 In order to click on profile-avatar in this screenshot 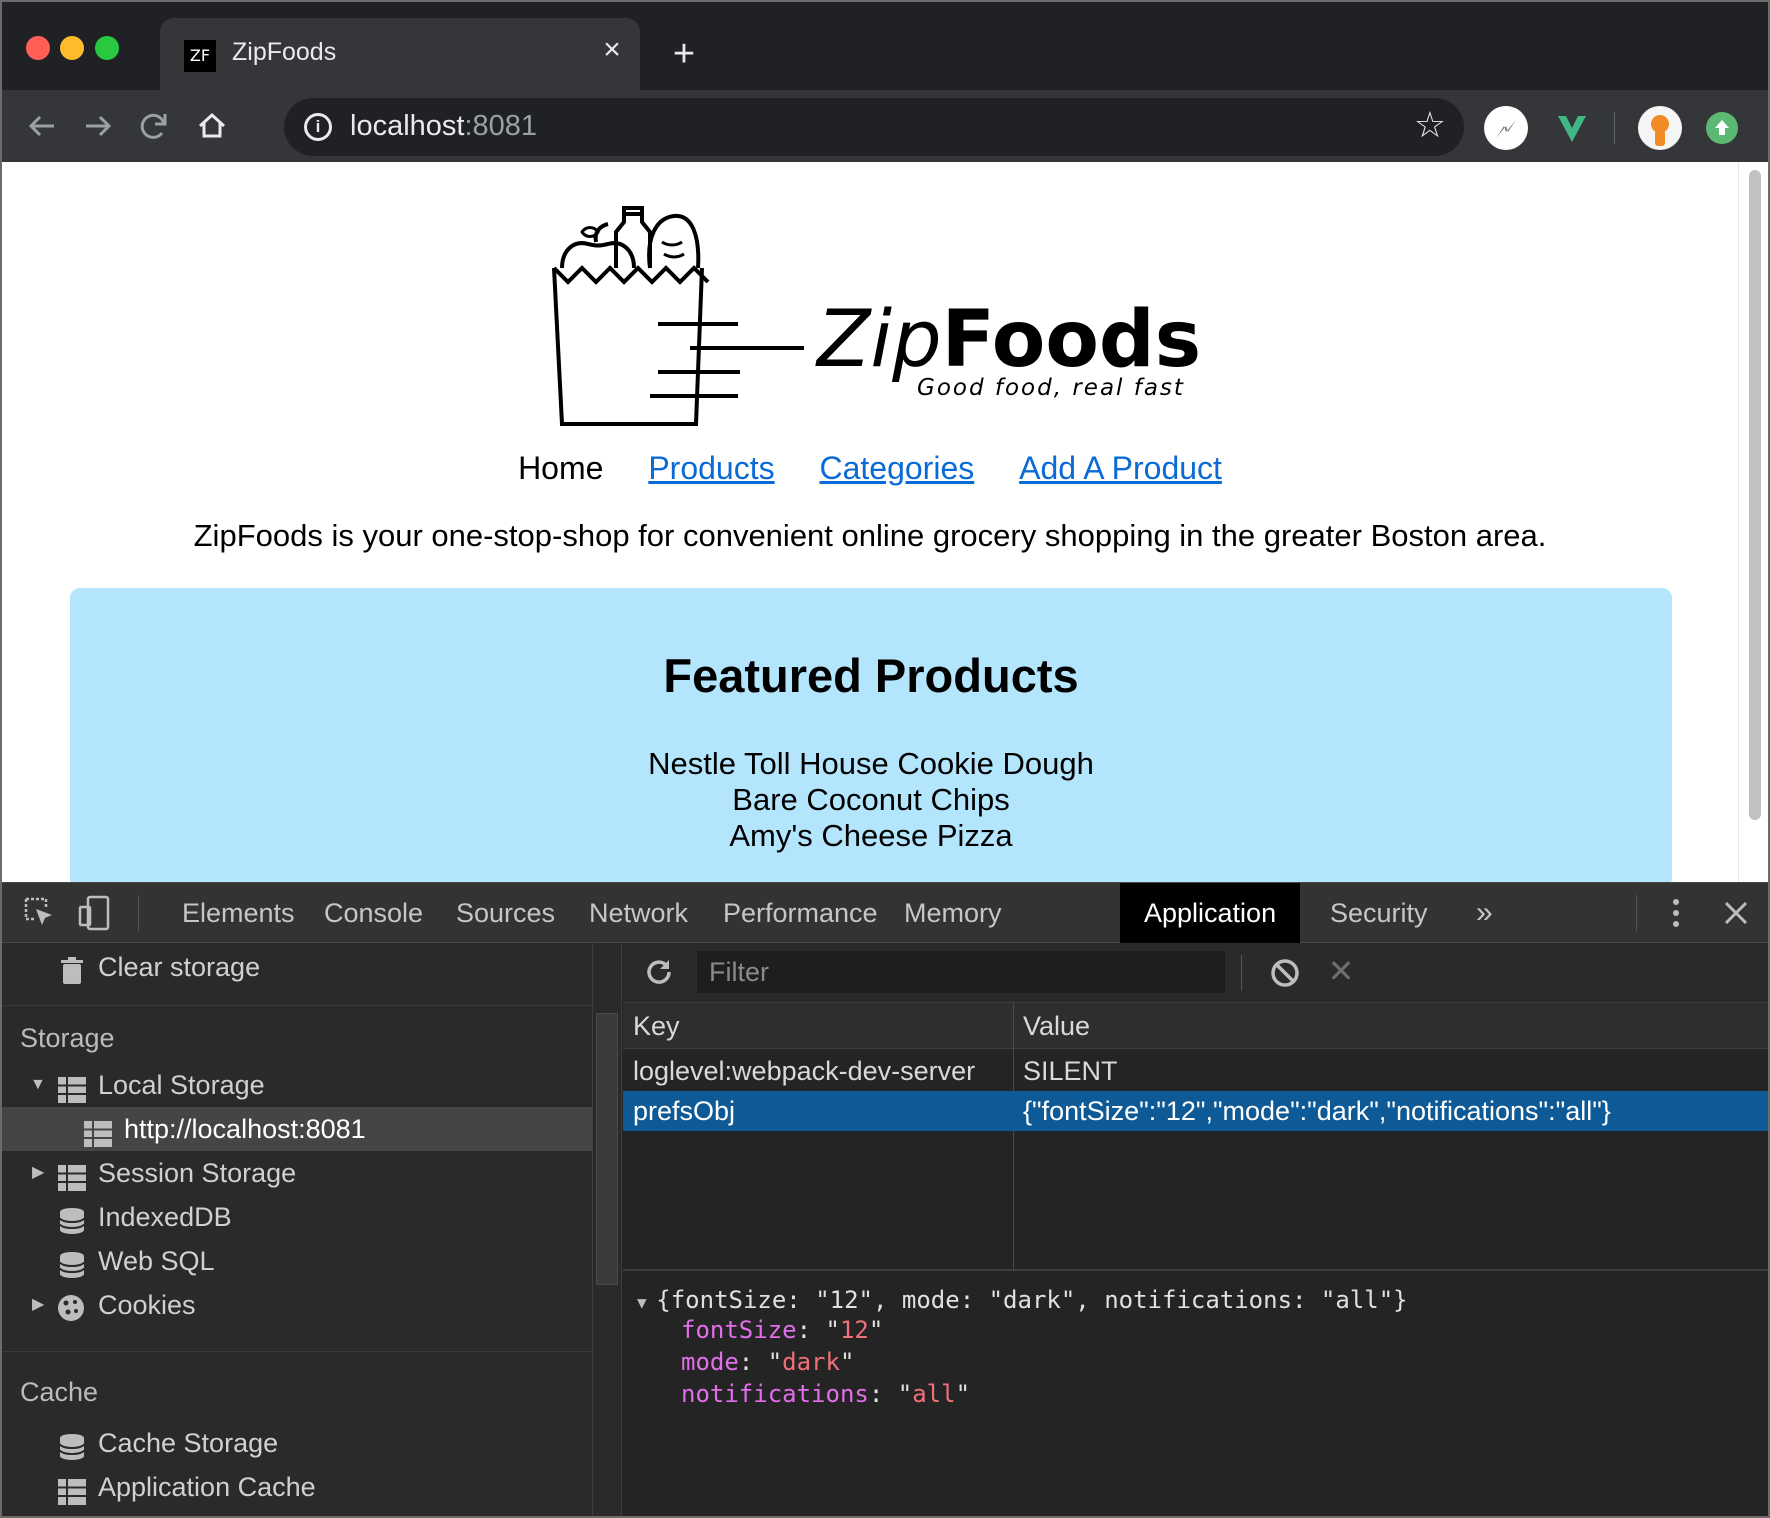, I will do `click(1660, 128)`.